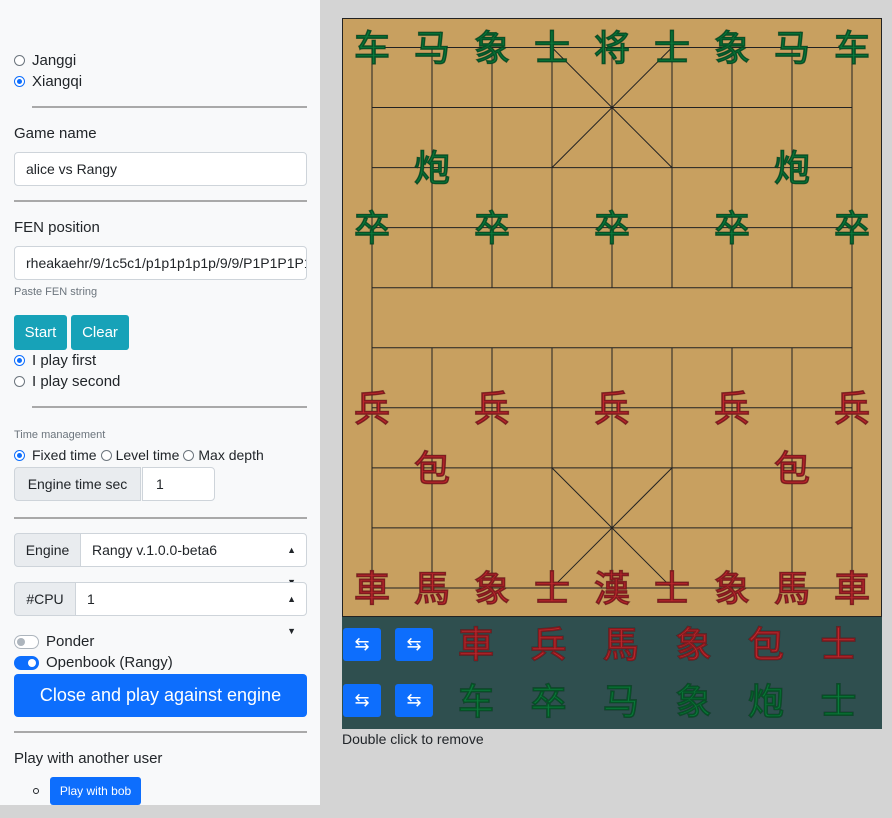 The height and width of the screenshot is (818, 892). I want to click on play-first-radio, so click(19, 360).